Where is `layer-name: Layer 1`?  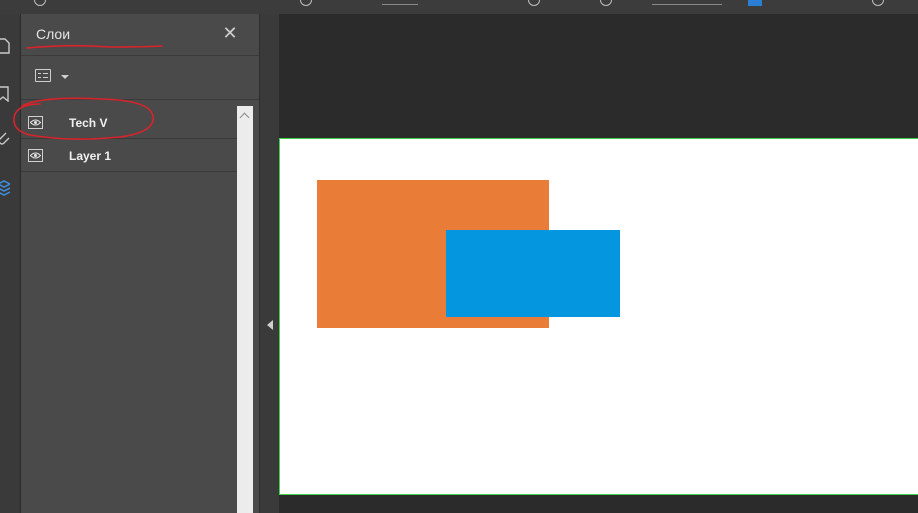 layer-name: Layer 1 is located at coordinates (90, 156).